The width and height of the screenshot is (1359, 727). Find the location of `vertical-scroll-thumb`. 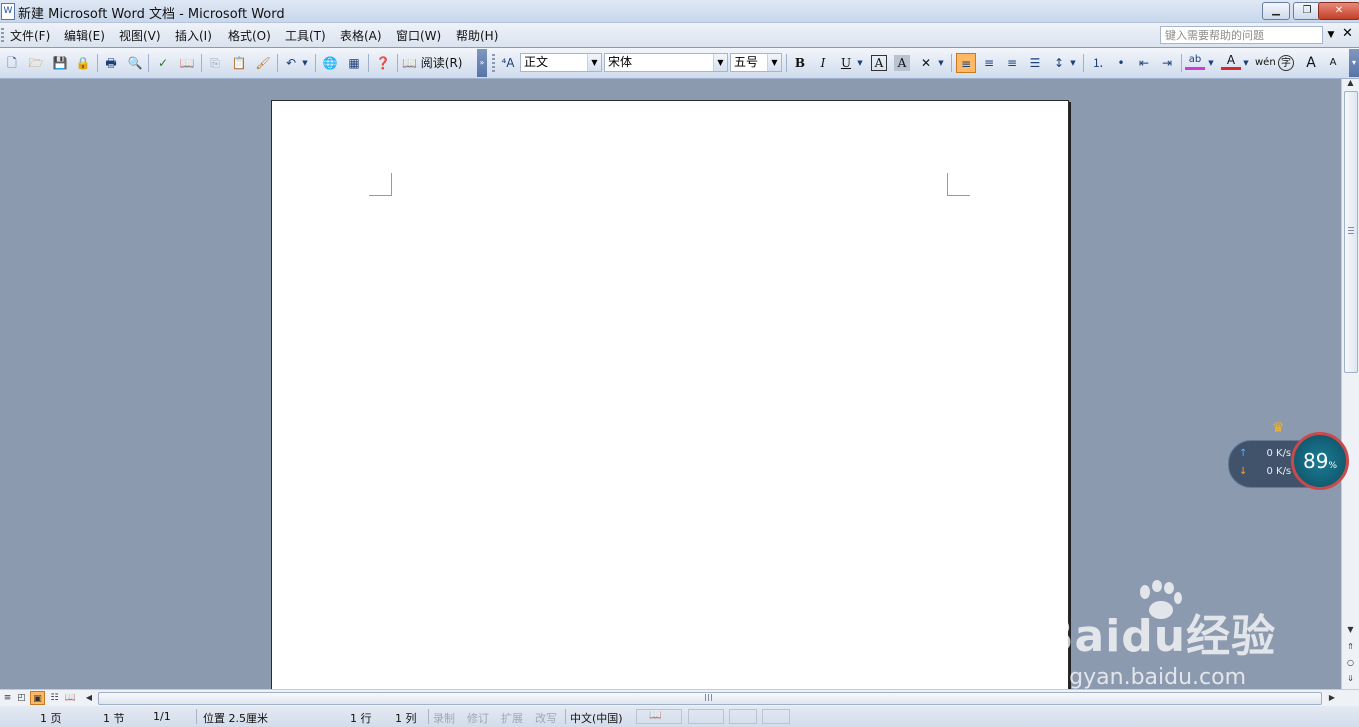

vertical-scroll-thumb is located at coordinates (1351, 232).